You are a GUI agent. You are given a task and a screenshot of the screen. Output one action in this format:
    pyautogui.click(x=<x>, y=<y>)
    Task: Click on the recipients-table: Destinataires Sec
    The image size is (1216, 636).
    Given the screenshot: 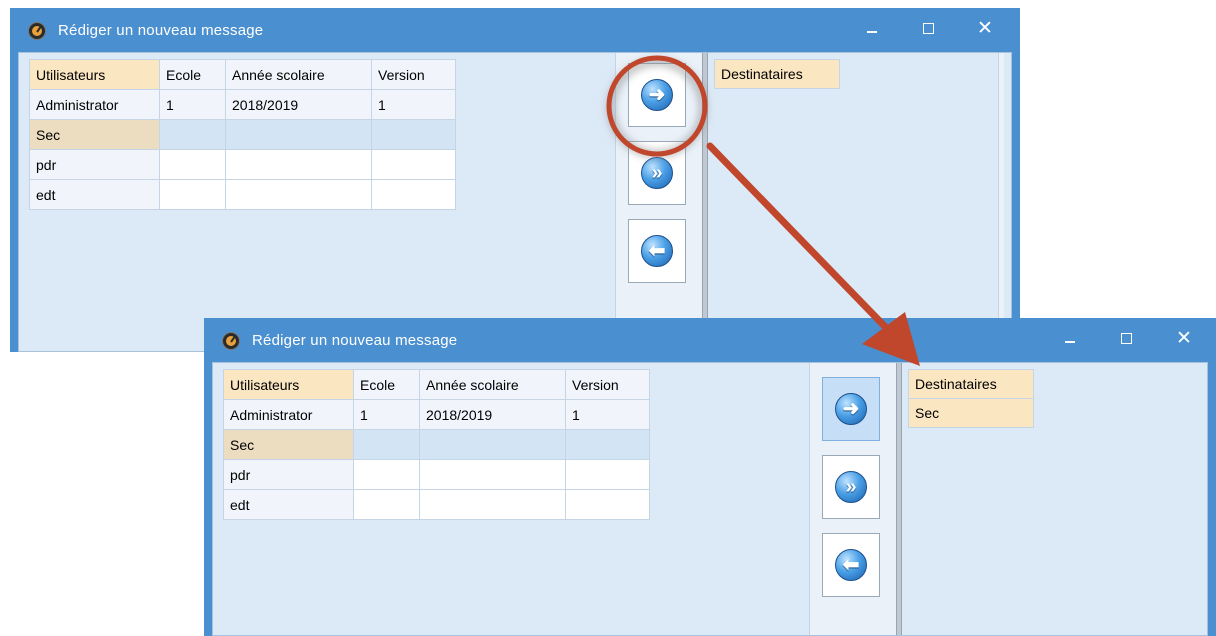 What is the action you would take?
    pyautogui.click(x=971, y=398)
    